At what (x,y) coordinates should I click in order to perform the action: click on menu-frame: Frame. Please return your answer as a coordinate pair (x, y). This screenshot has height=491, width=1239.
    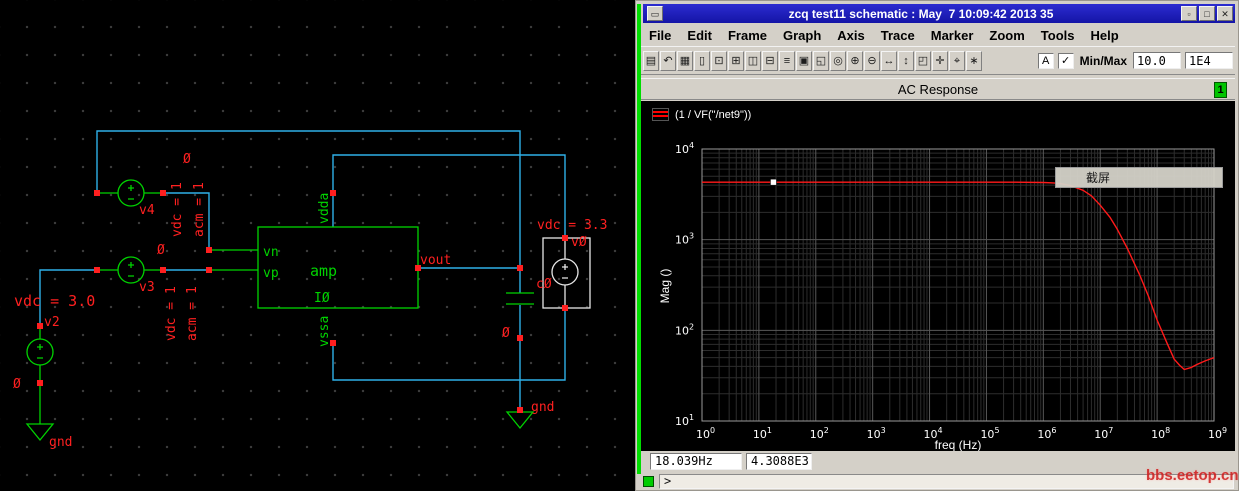
    Looking at the image, I should click on (747, 35).